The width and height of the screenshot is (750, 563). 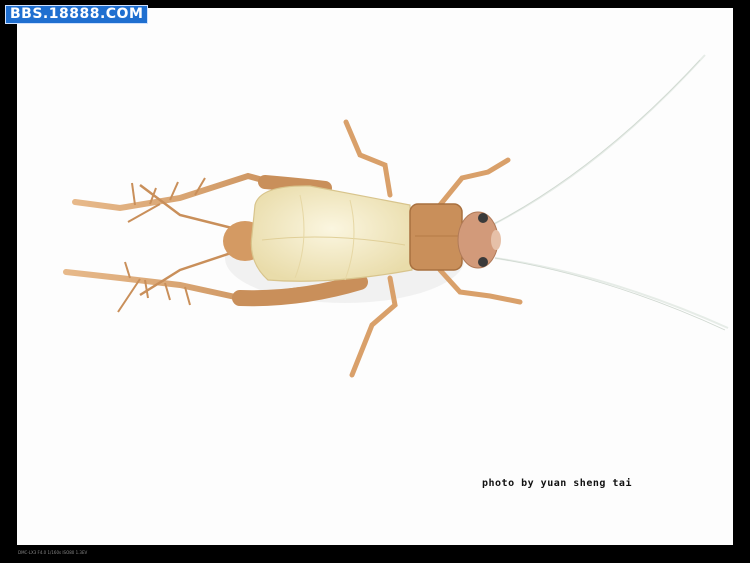 What do you see at coordinates (474, 182) in the screenshot?
I see `front-leg-upper` at bounding box center [474, 182].